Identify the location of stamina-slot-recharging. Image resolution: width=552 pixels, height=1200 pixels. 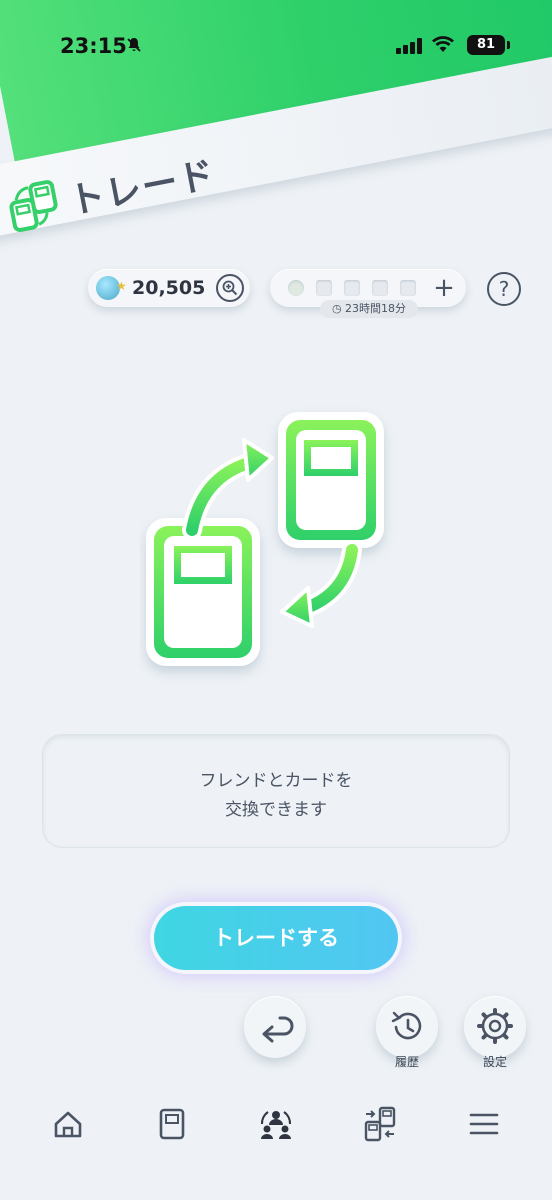
(296, 288).